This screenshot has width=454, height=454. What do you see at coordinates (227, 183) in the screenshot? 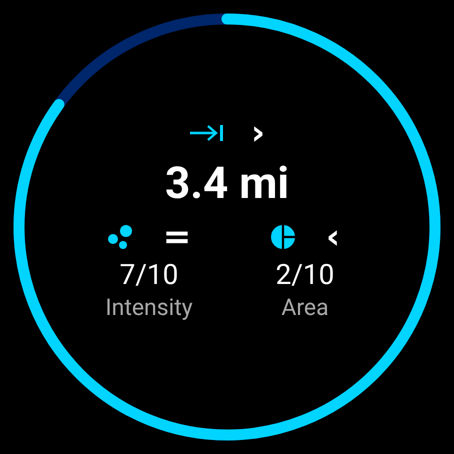
I see `distance-value: 3.4 mi` at bounding box center [227, 183].